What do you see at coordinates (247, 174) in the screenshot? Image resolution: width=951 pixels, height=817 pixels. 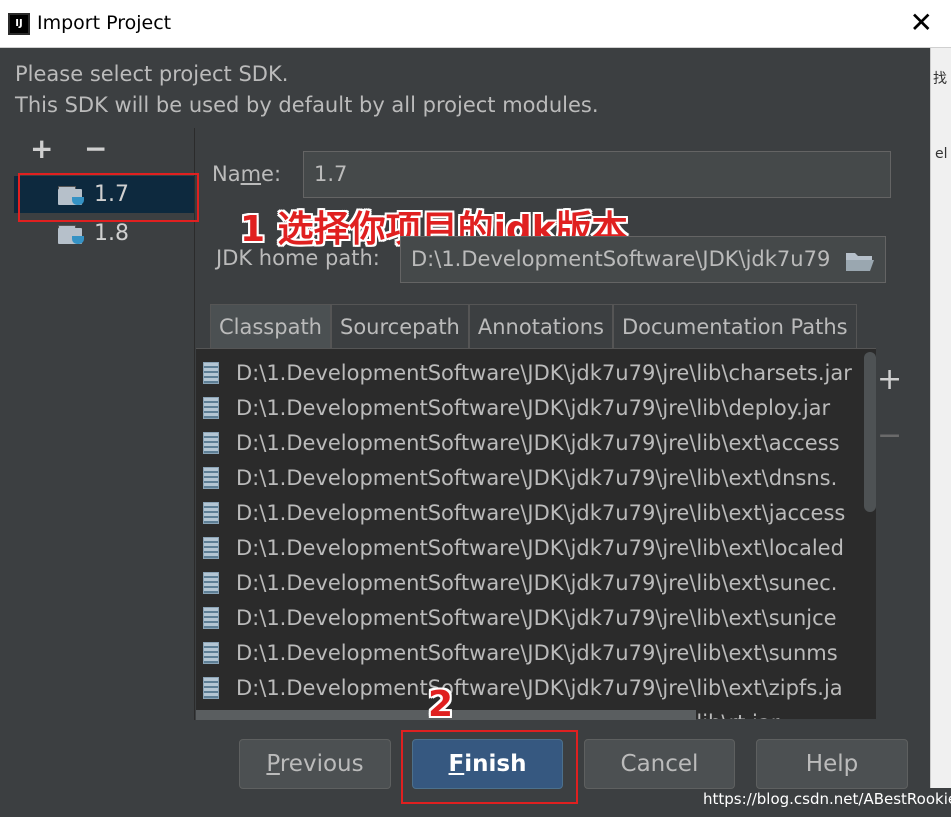 I see `name-label: Name:` at bounding box center [247, 174].